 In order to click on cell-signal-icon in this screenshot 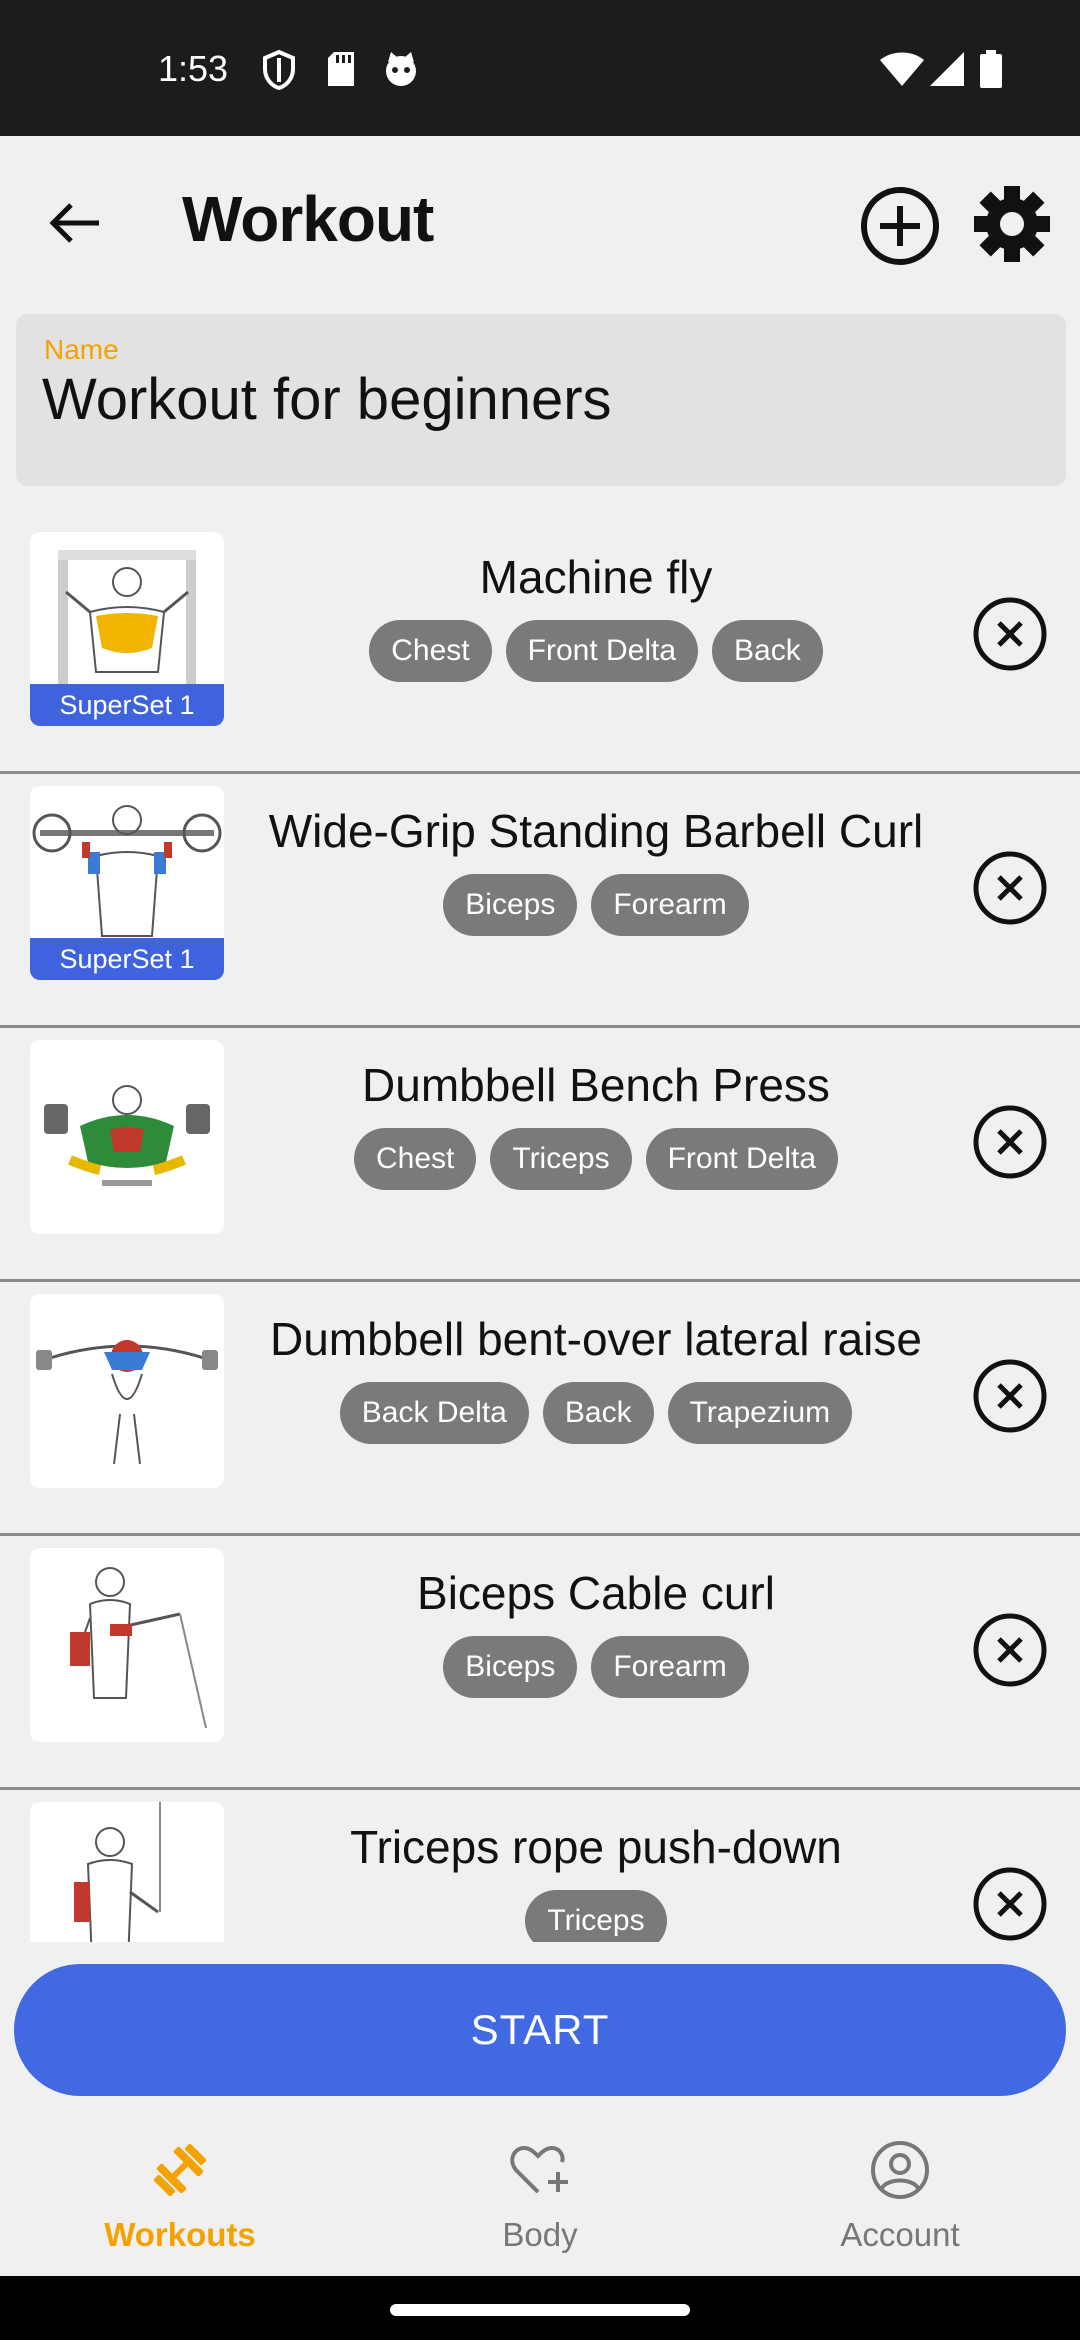, I will do `click(947, 71)`.